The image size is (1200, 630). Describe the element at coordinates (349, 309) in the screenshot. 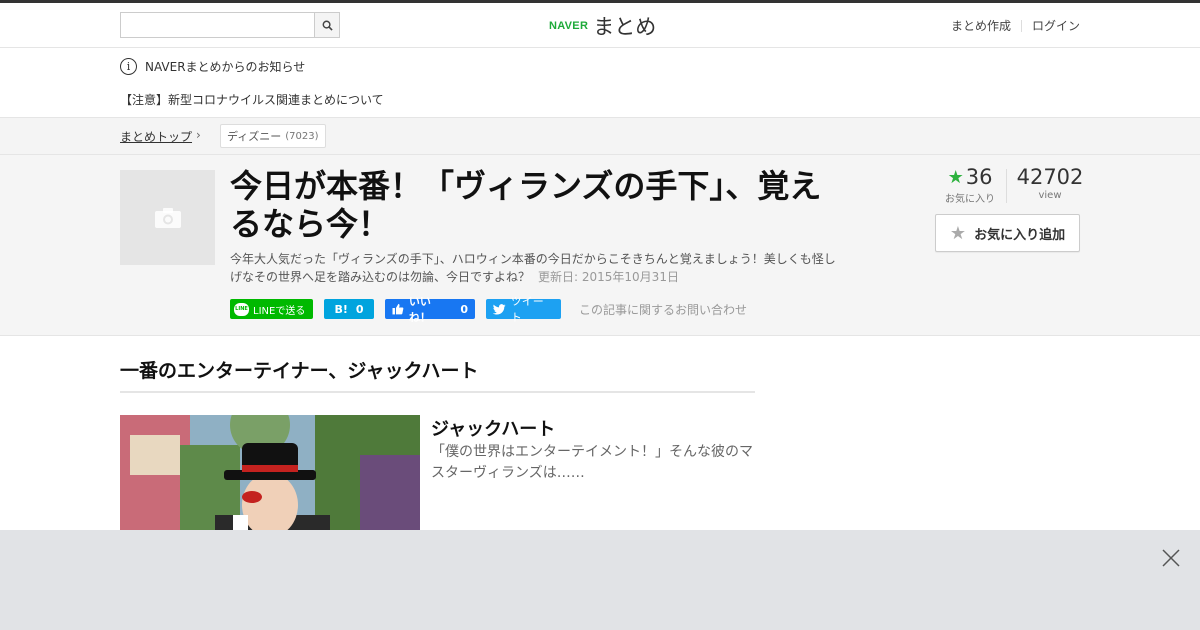

I see `hatena-bookmark-button: B! 0` at that location.